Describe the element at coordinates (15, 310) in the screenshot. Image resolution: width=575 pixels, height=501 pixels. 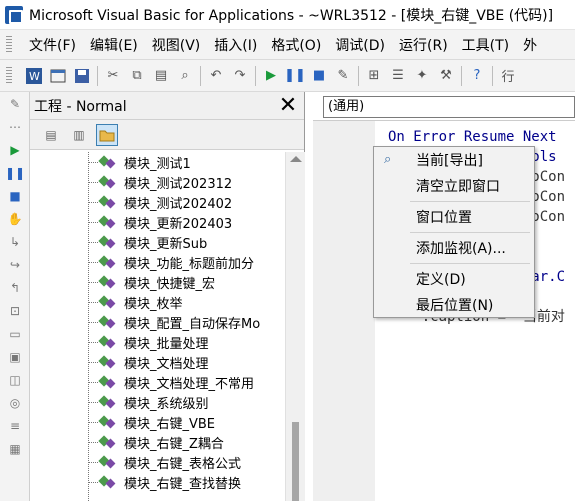
I see `toggle-breakpoint-icon: ⊡` at that location.